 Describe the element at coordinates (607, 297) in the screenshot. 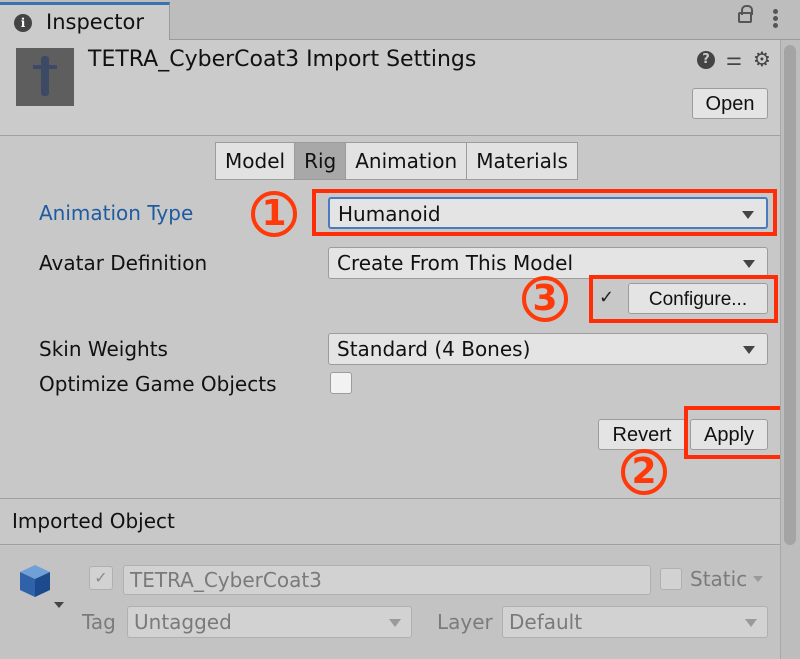

I see `configure-check-icon: ✓` at that location.